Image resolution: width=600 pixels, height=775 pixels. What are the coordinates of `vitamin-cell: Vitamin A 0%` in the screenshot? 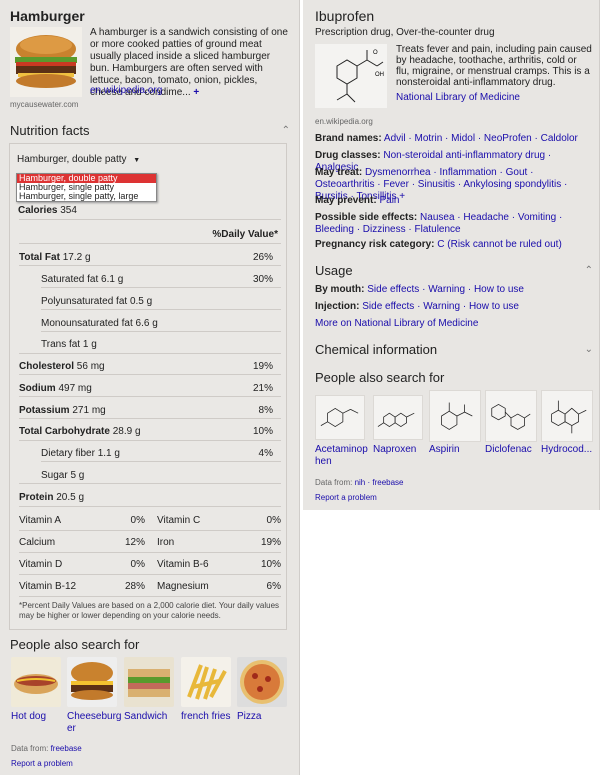 It's located at (82, 520).